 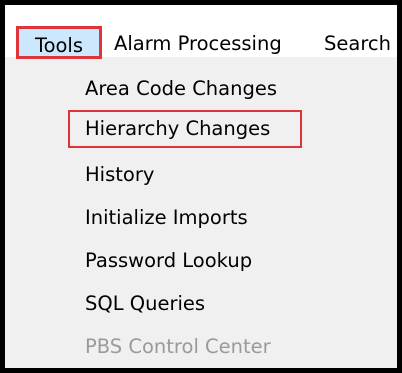 I want to click on menu-tools: Tools, so click(x=59, y=42).